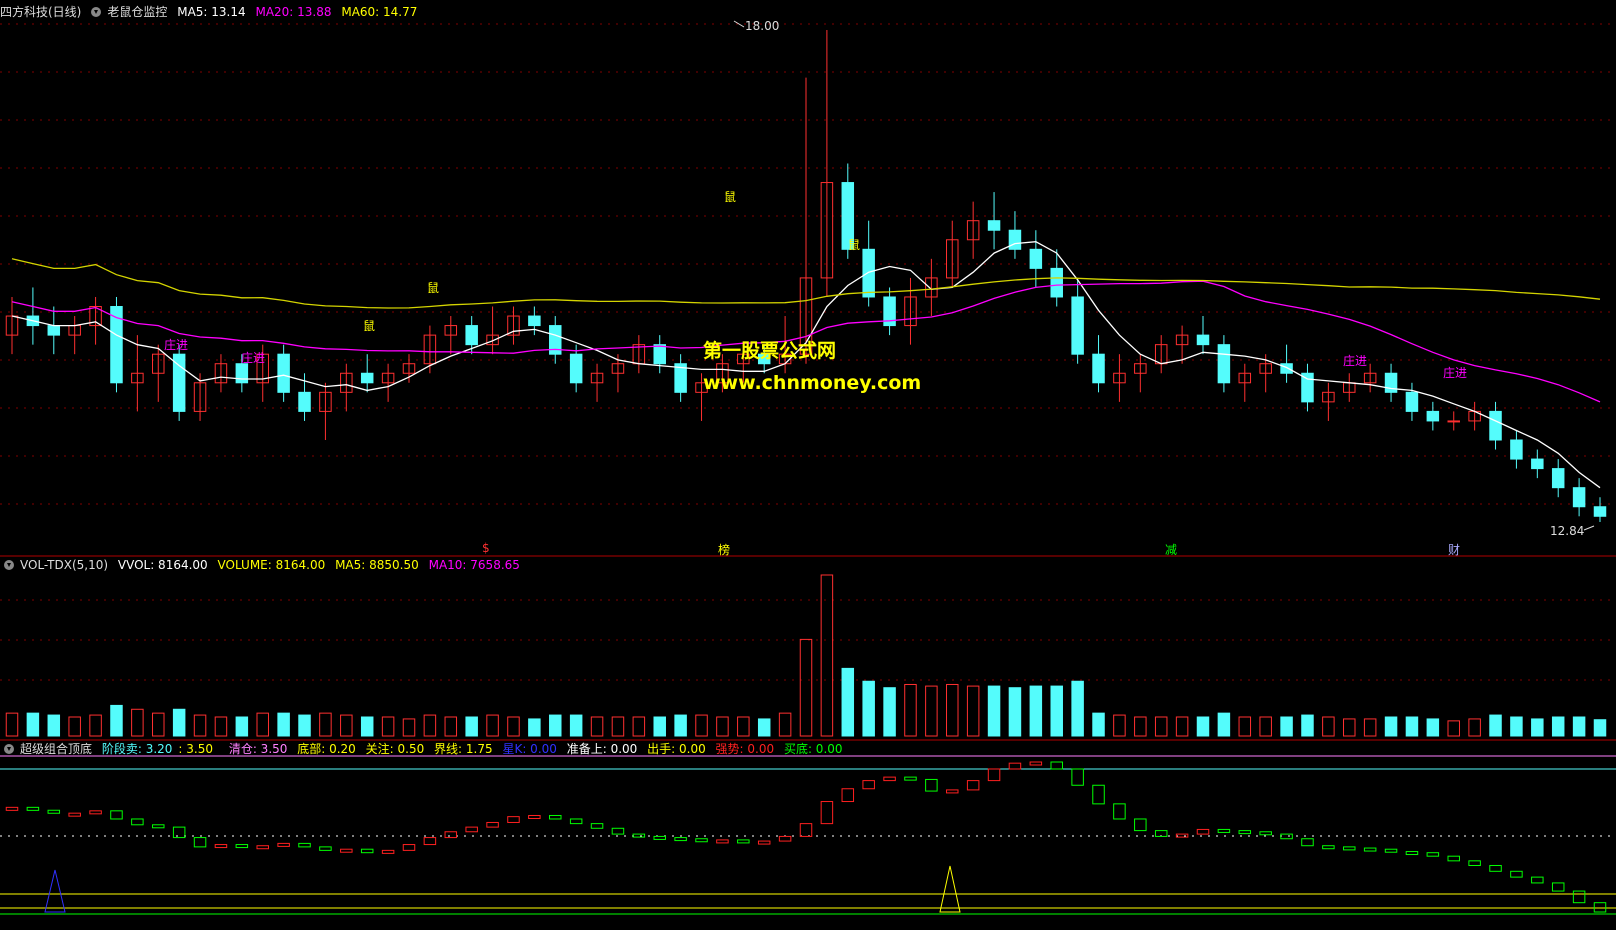 This screenshot has width=1616, height=930. What do you see at coordinates (137, 12) in the screenshot?
I see `indicator-name: 老鼠仓监控` at bounding box center [137, 12].